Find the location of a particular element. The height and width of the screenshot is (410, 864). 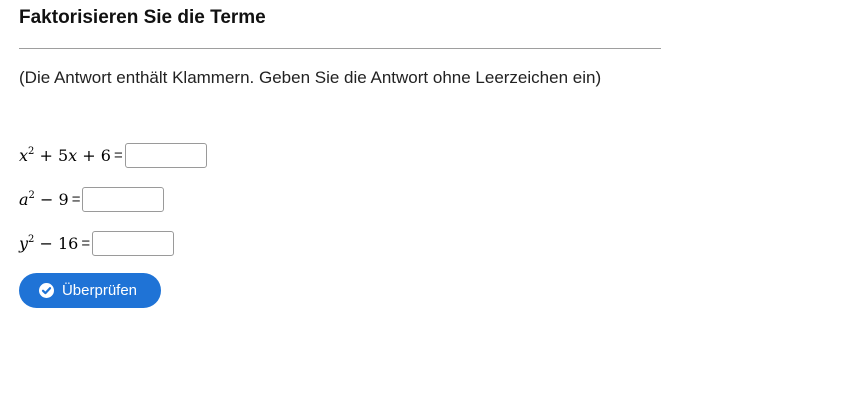

page-title: Faktorisieren Sie die Terme is located at coordinates (142, 17).